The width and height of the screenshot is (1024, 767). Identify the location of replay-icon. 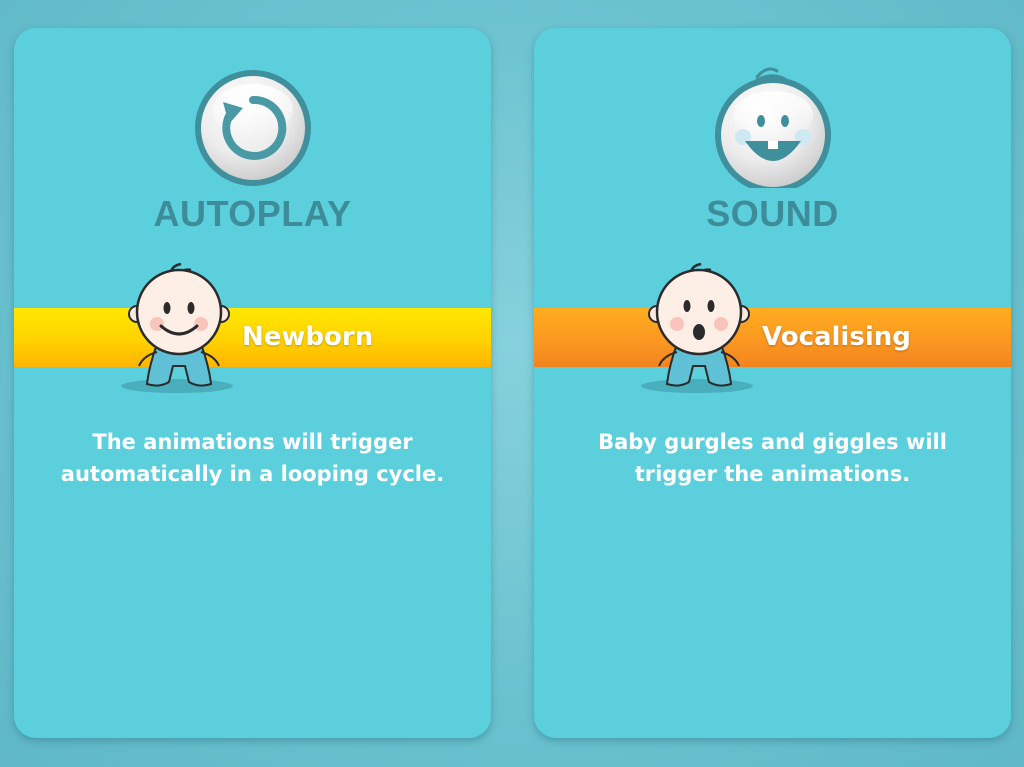
(252, 128).